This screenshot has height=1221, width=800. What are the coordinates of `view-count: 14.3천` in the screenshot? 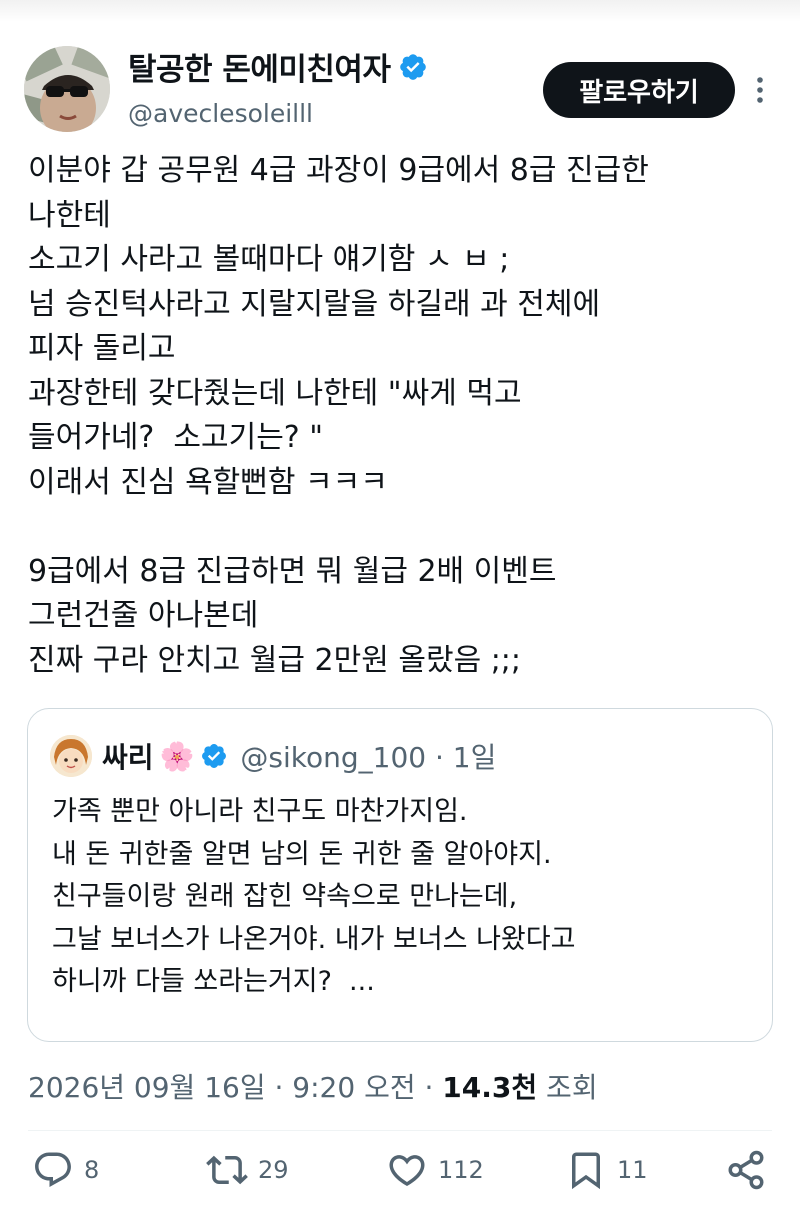 It's located at (490, 1087).